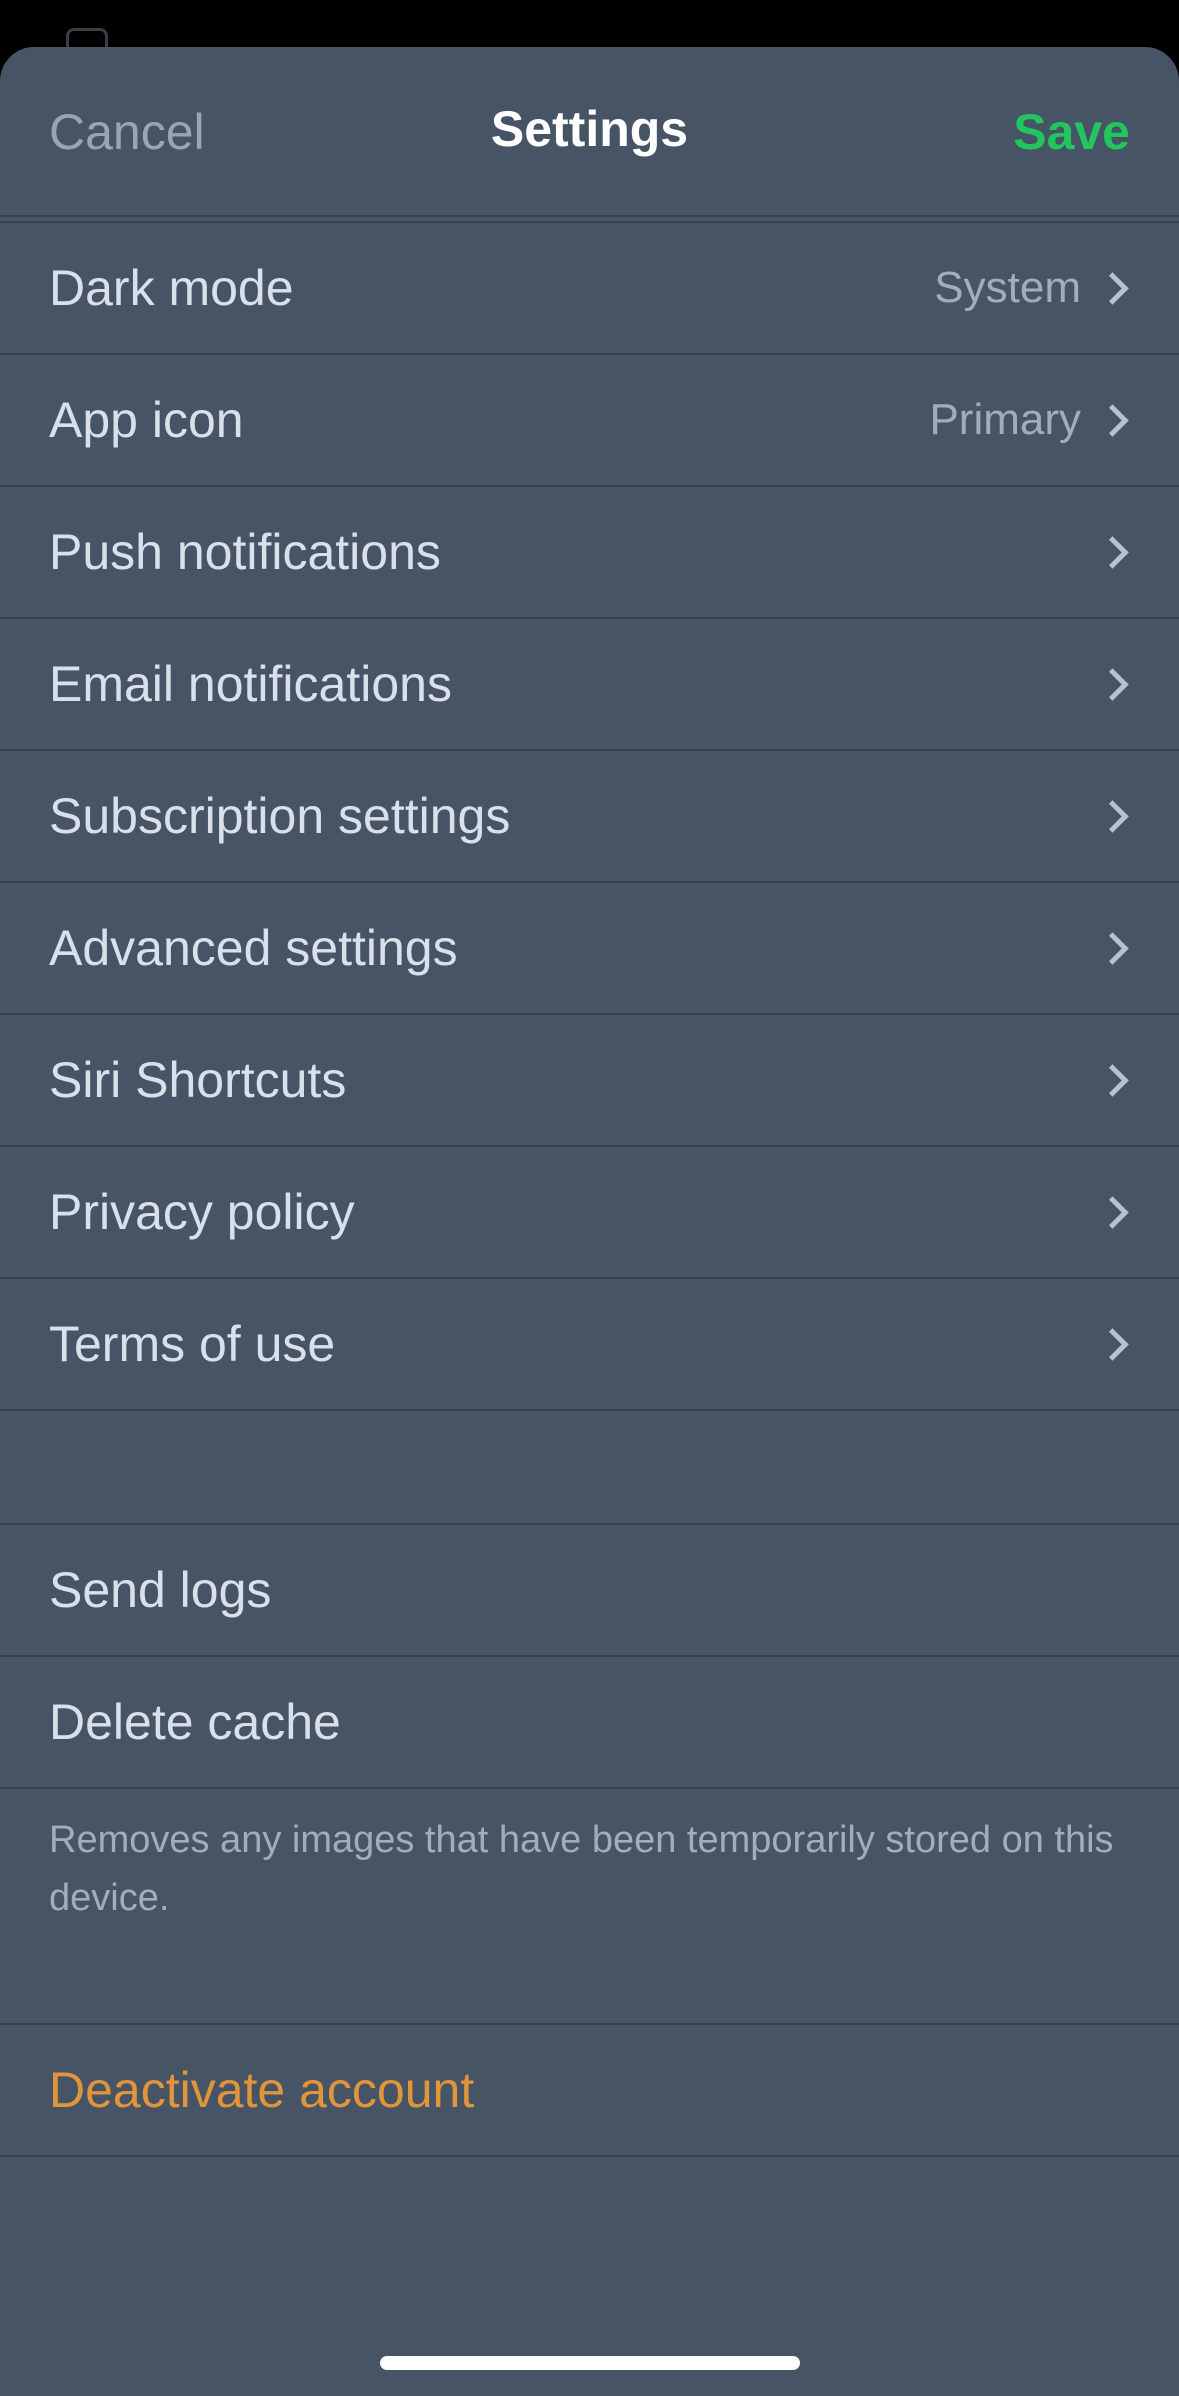  I want to click on cancel-button: Cancel, so click(127, 132).